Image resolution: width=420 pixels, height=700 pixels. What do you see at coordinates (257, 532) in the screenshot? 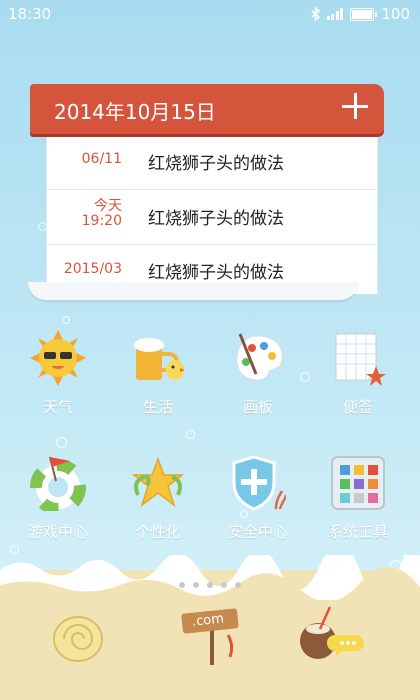
I see `app-label: 安全中心` at bounding box center [257, 532].